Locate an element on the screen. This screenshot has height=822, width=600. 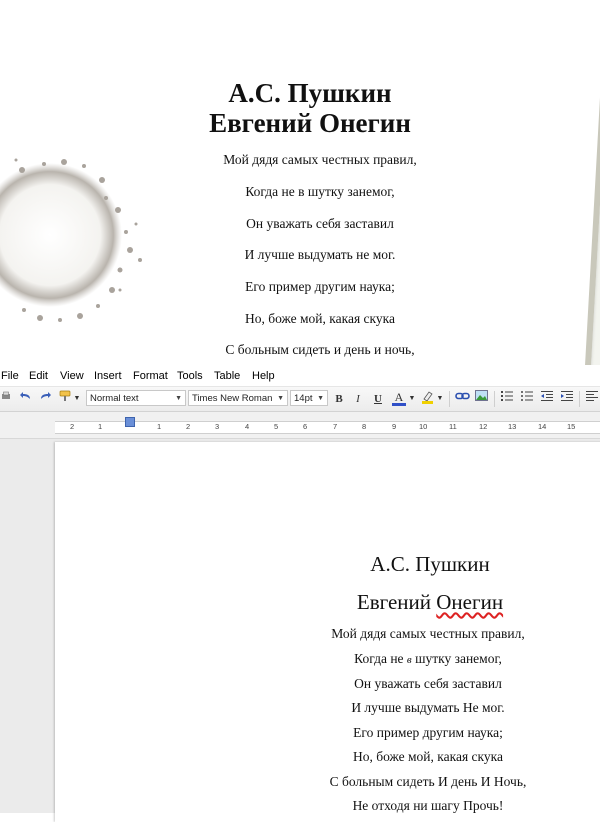
font-select-value: Times New Roman is located at coordinates (232, 398).